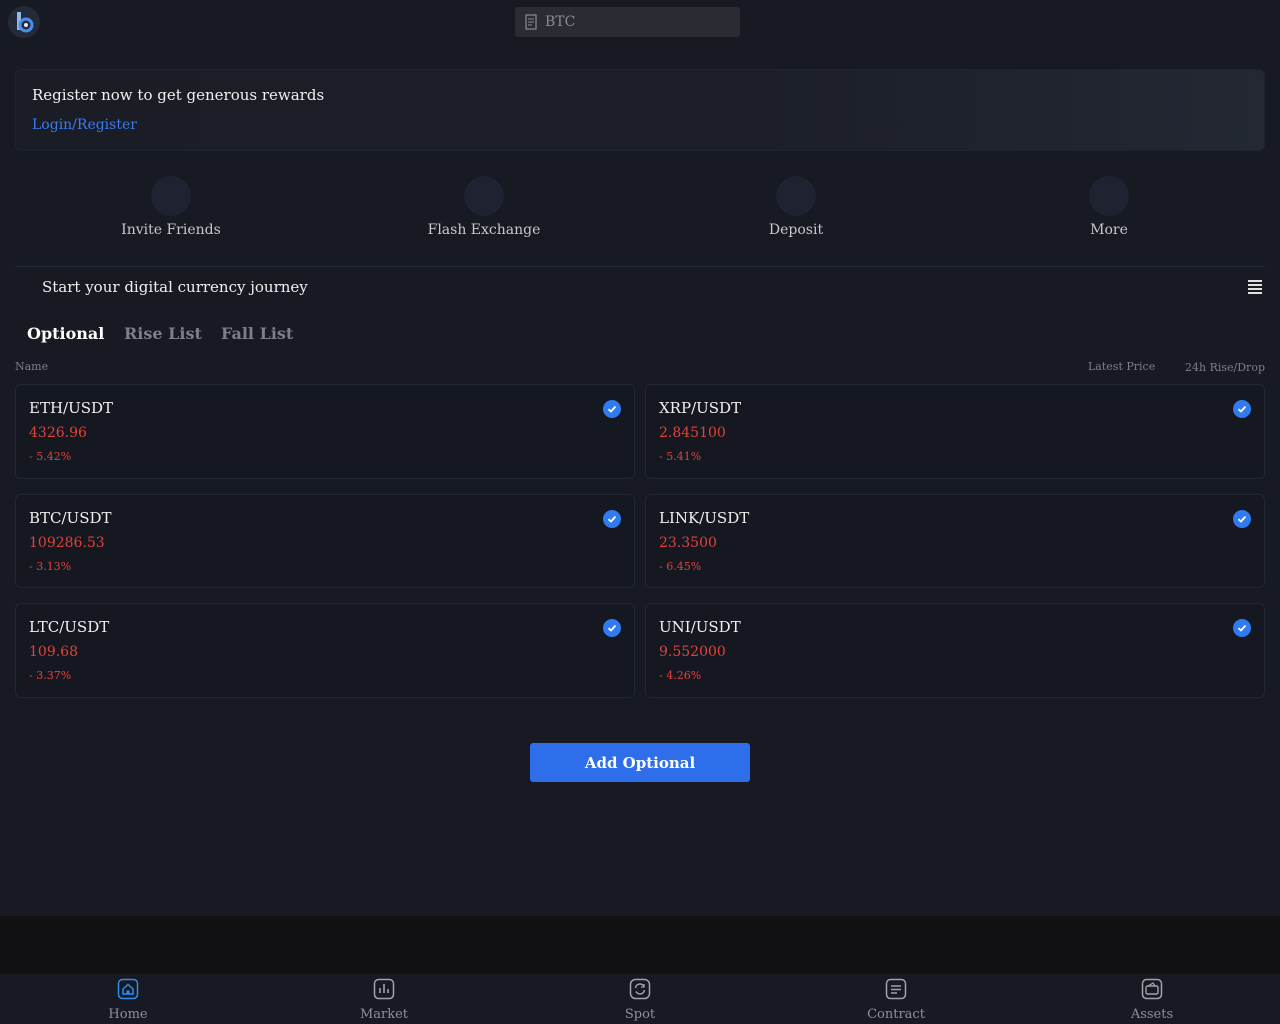 The width and height of the screenshot is (1280, 1024). Describe the element at coordinates (1109, 196) in the screenshot. I see `more-icon` at that location.